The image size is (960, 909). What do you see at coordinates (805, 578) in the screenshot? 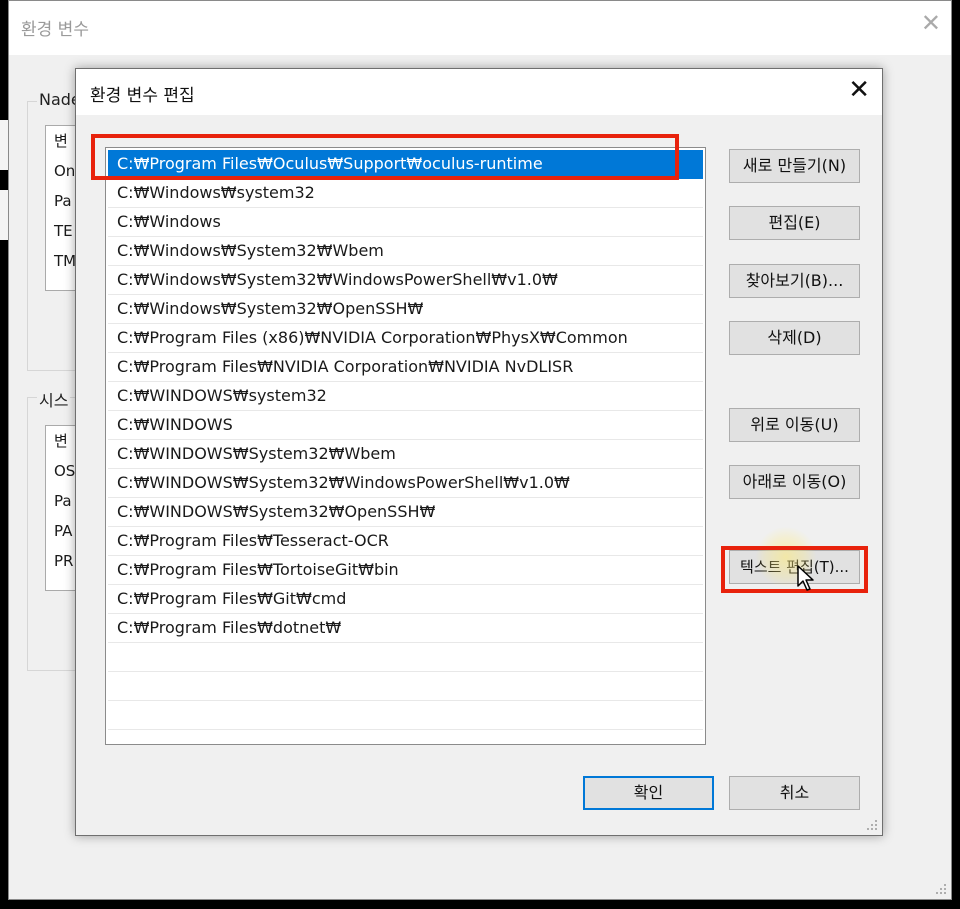
I see `mouse-cursor-icon` at bounding box center [805, 578].